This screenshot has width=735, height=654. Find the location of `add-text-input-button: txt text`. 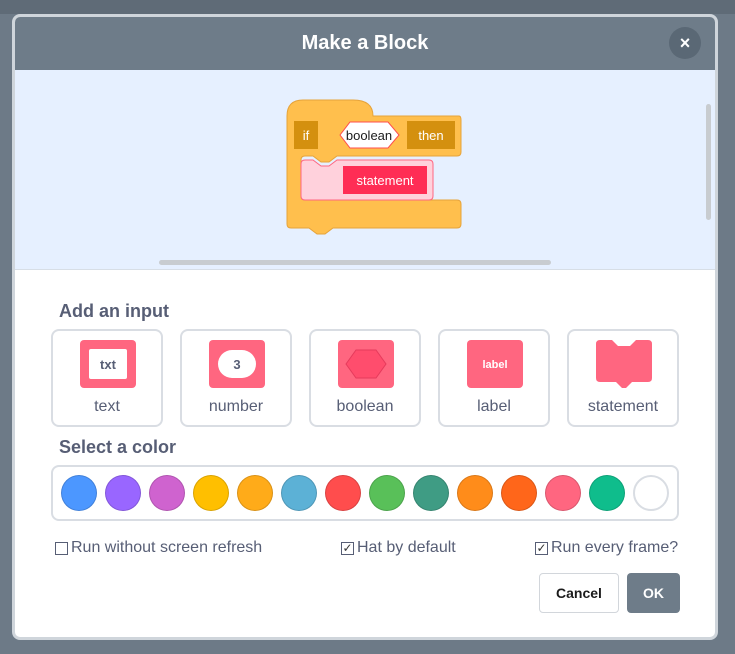

add-text-input-button: txt text is located at coordinates (107, 378).